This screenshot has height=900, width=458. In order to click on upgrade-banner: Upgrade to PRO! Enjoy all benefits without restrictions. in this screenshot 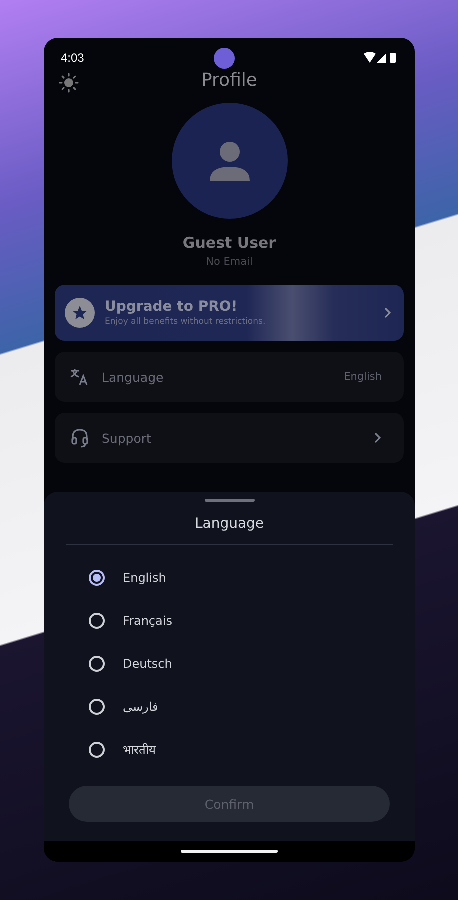, I will do `click(229, 313)`.